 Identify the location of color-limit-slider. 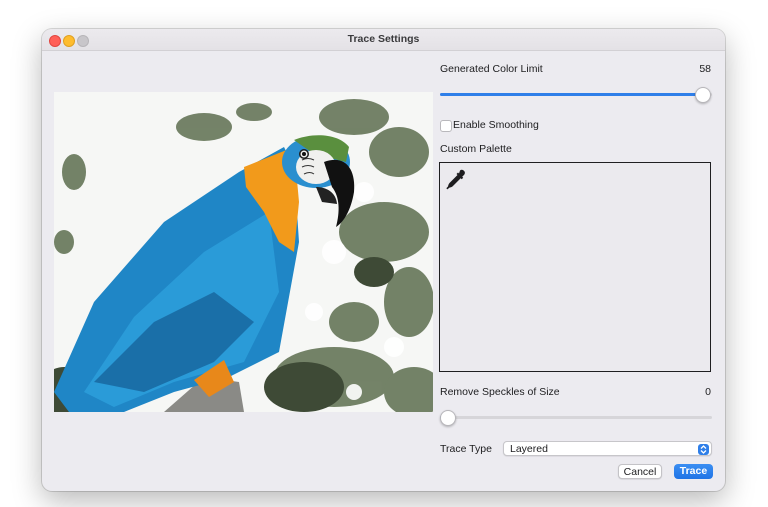
(576, 95).